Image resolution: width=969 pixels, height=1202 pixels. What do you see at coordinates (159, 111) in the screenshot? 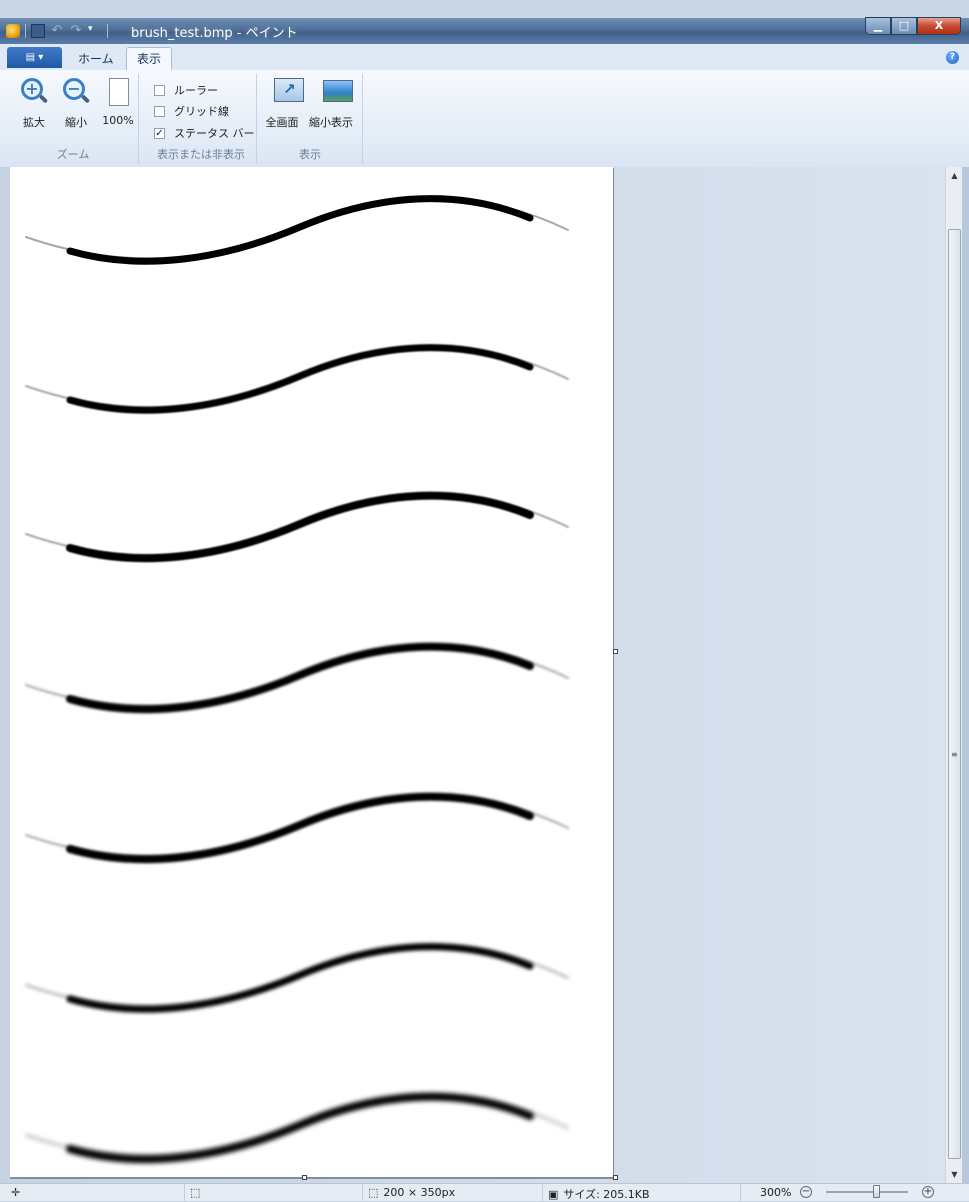
I see `gridlines-checkbox` at bounding box center [159, 111].